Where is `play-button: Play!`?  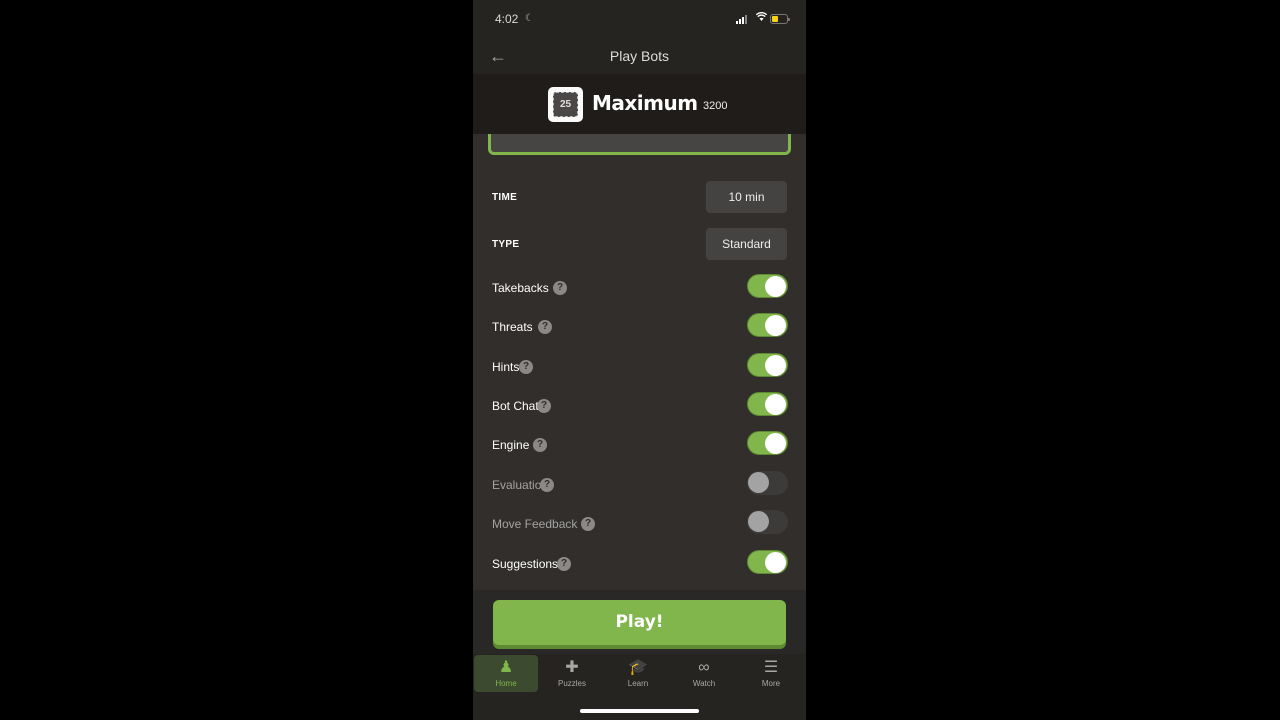
play-button: Play! is located at coordinates (639, 622).